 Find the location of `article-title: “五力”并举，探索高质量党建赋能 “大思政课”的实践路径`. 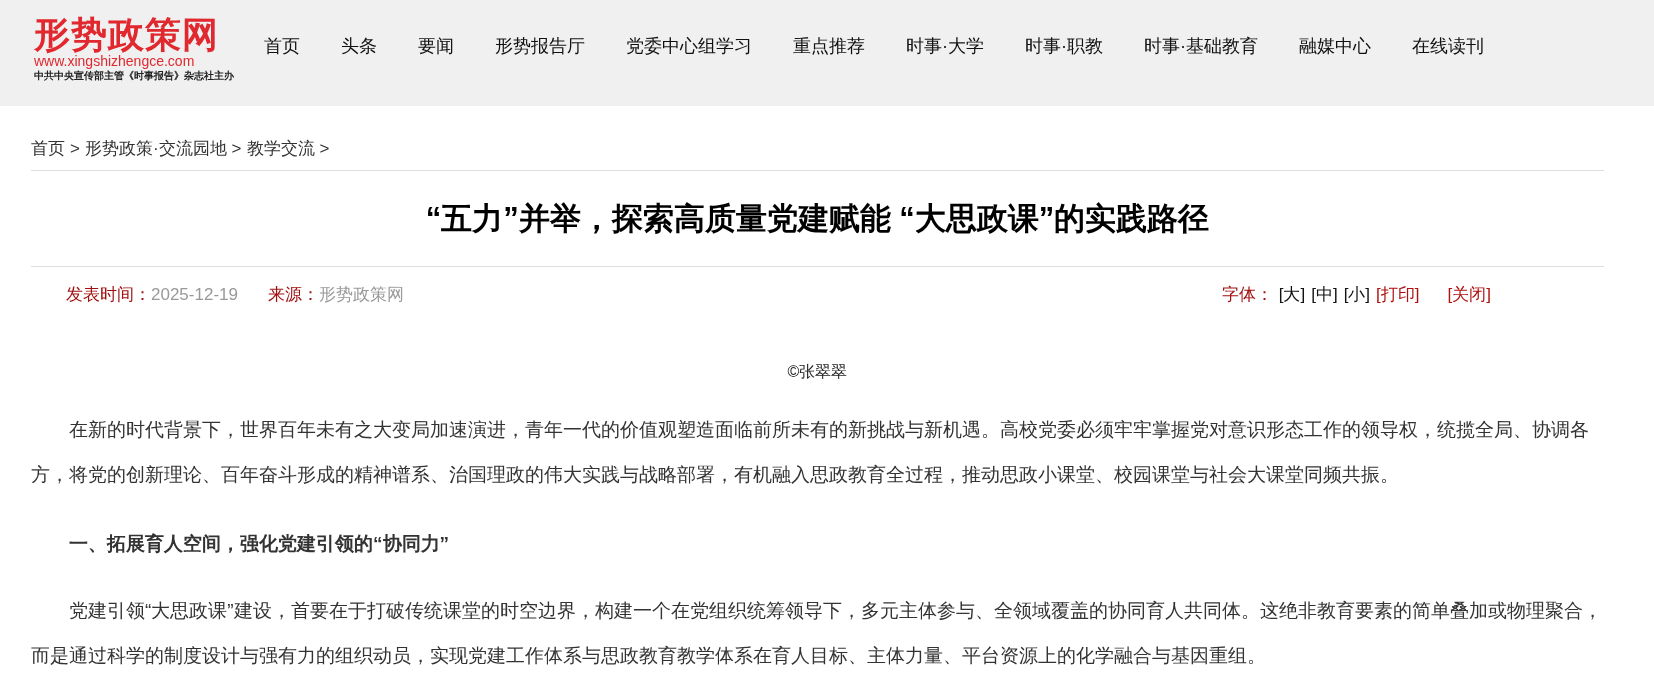

article-title: “五力”并举，探索高质量党建赋能 “大思政课”的实践路径 is located at coordinates (817, 219).